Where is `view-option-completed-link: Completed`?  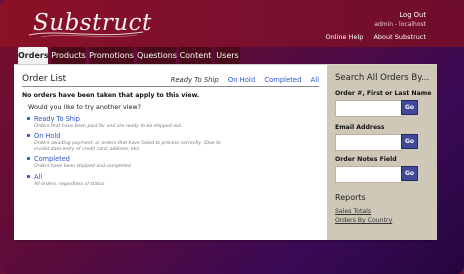 view-option-completed-link: Completed is located at coordinates (164, 159).